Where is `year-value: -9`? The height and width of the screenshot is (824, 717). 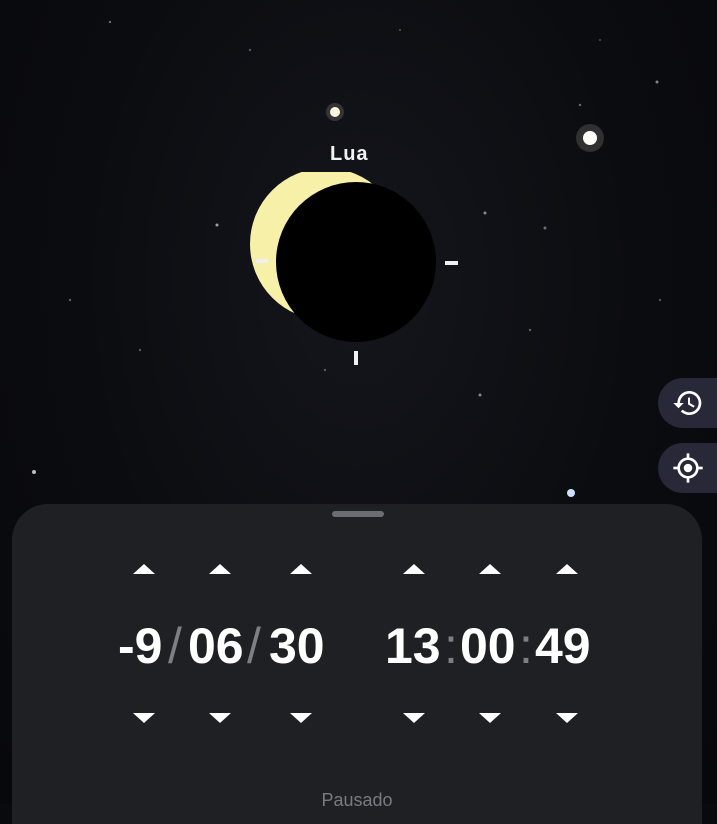 year-value: -9 is located at coordinates (140, 646).